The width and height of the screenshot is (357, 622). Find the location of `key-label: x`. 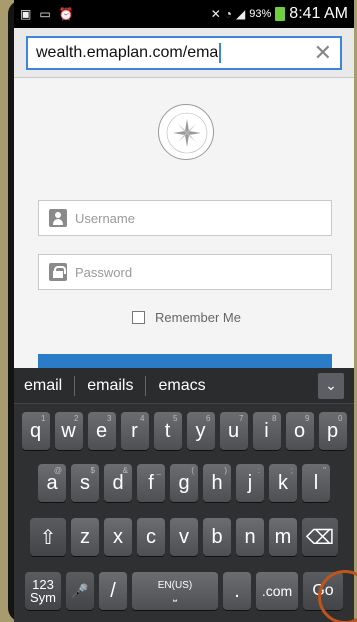

key-label: x is located at coordinates (118, 536).